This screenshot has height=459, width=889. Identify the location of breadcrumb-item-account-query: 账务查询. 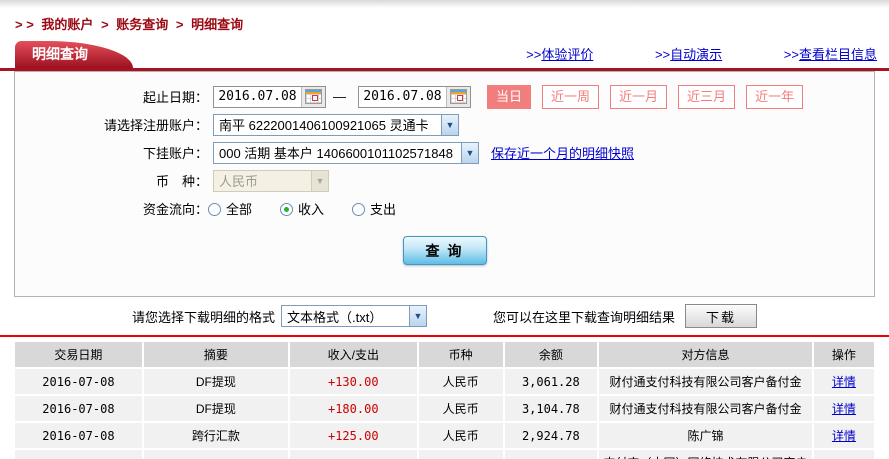
(142, 24).